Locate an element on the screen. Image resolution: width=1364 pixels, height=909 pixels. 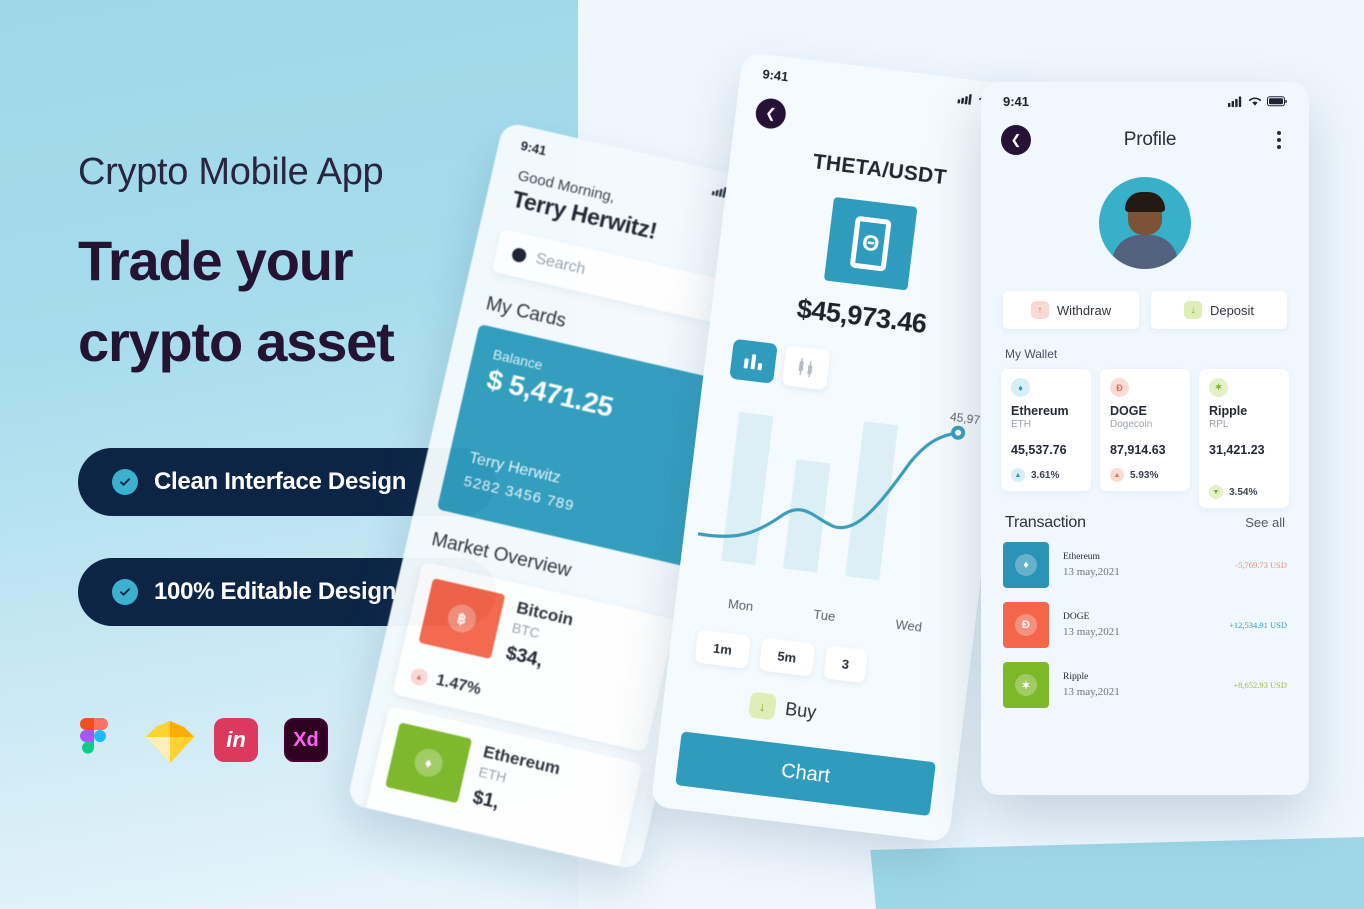
wallet-coin-amount: 31,421.23 is located at coordinates (1237, 450).